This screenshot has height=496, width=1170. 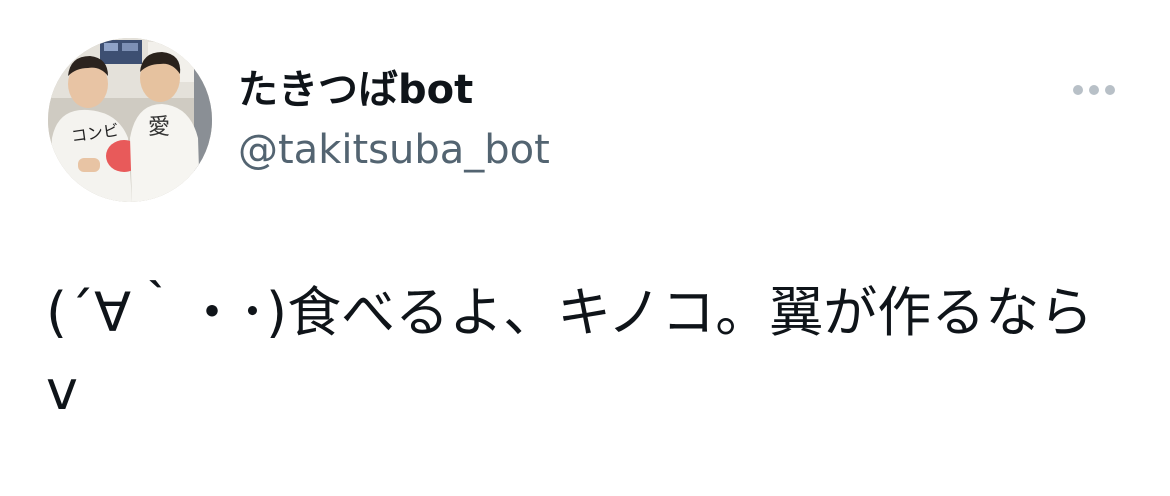 I want to click on author-handle: @takitsuba_bot, so click(x=394, y=150).